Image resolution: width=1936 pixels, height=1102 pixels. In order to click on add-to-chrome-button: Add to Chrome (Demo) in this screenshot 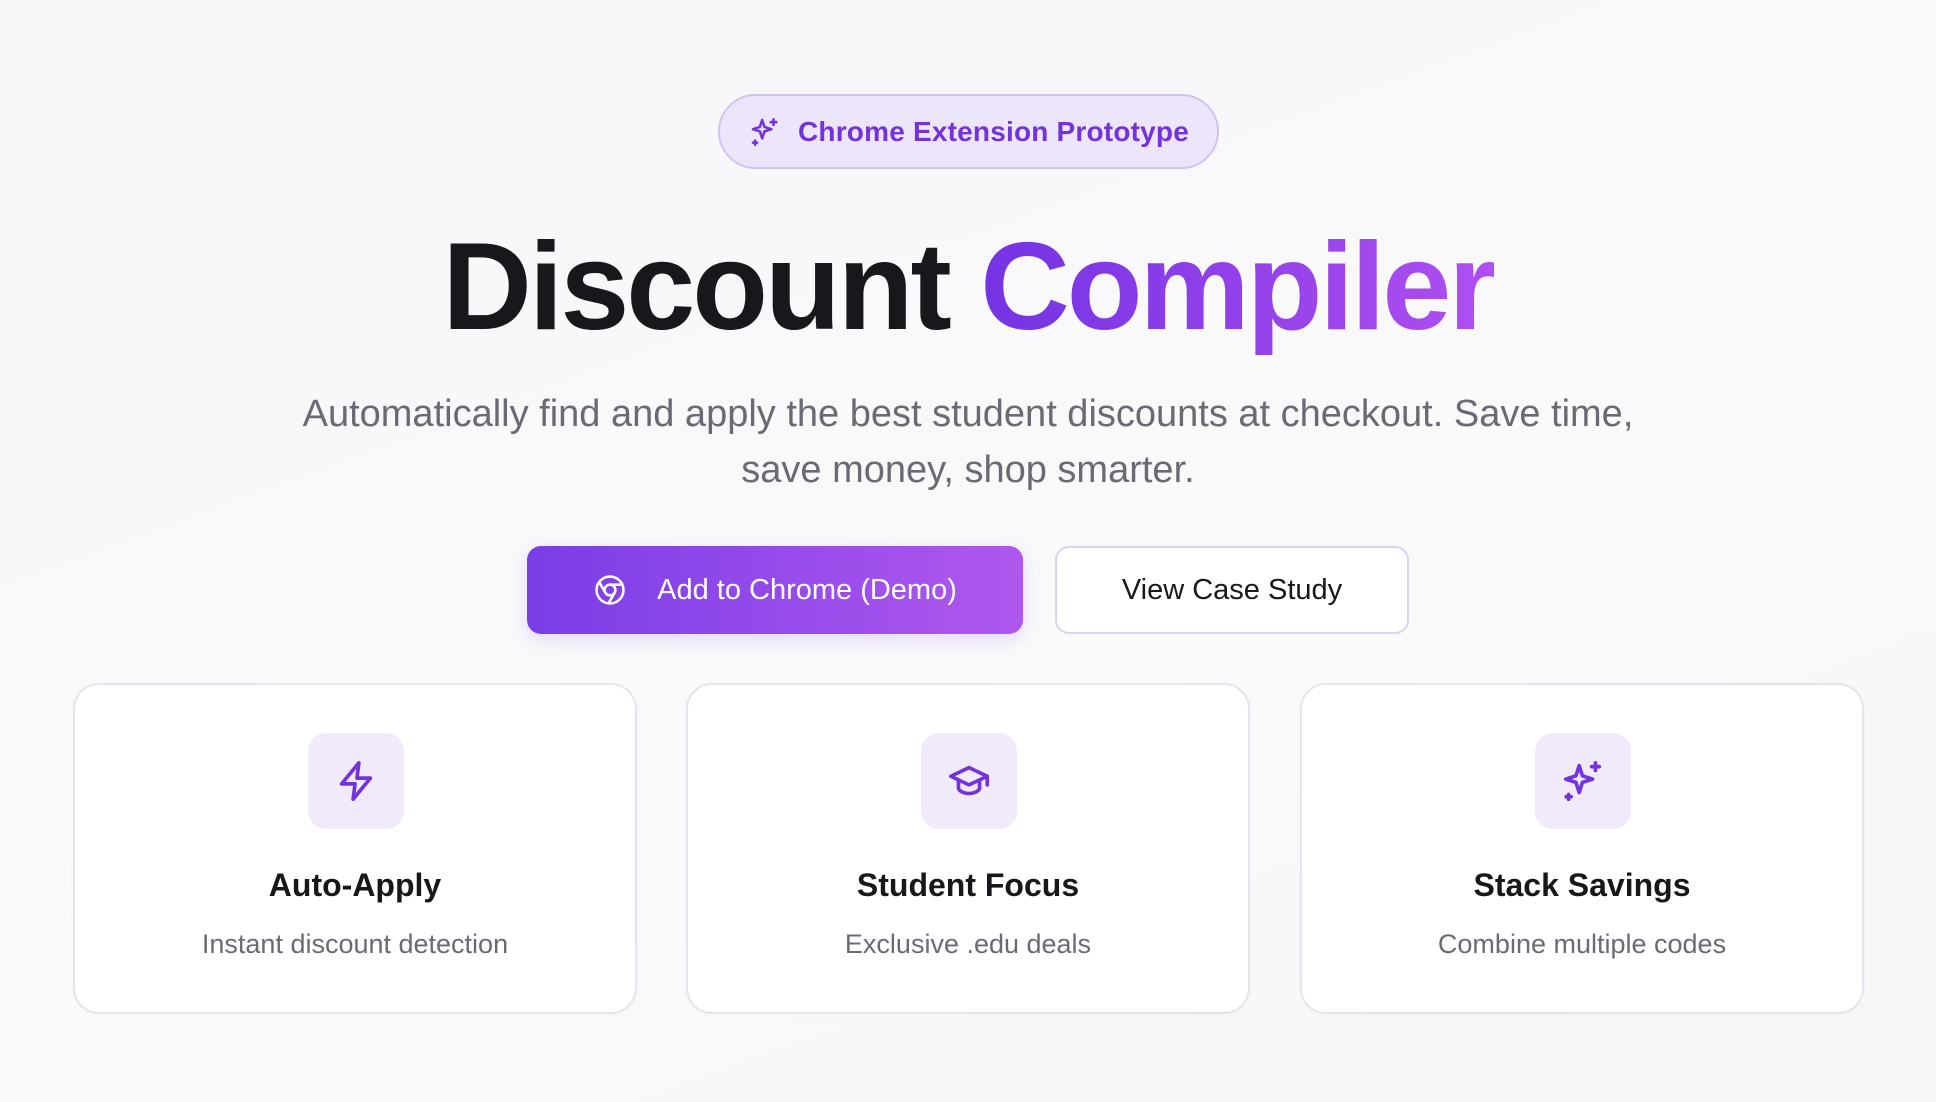, I will do `click(775, 590)`.